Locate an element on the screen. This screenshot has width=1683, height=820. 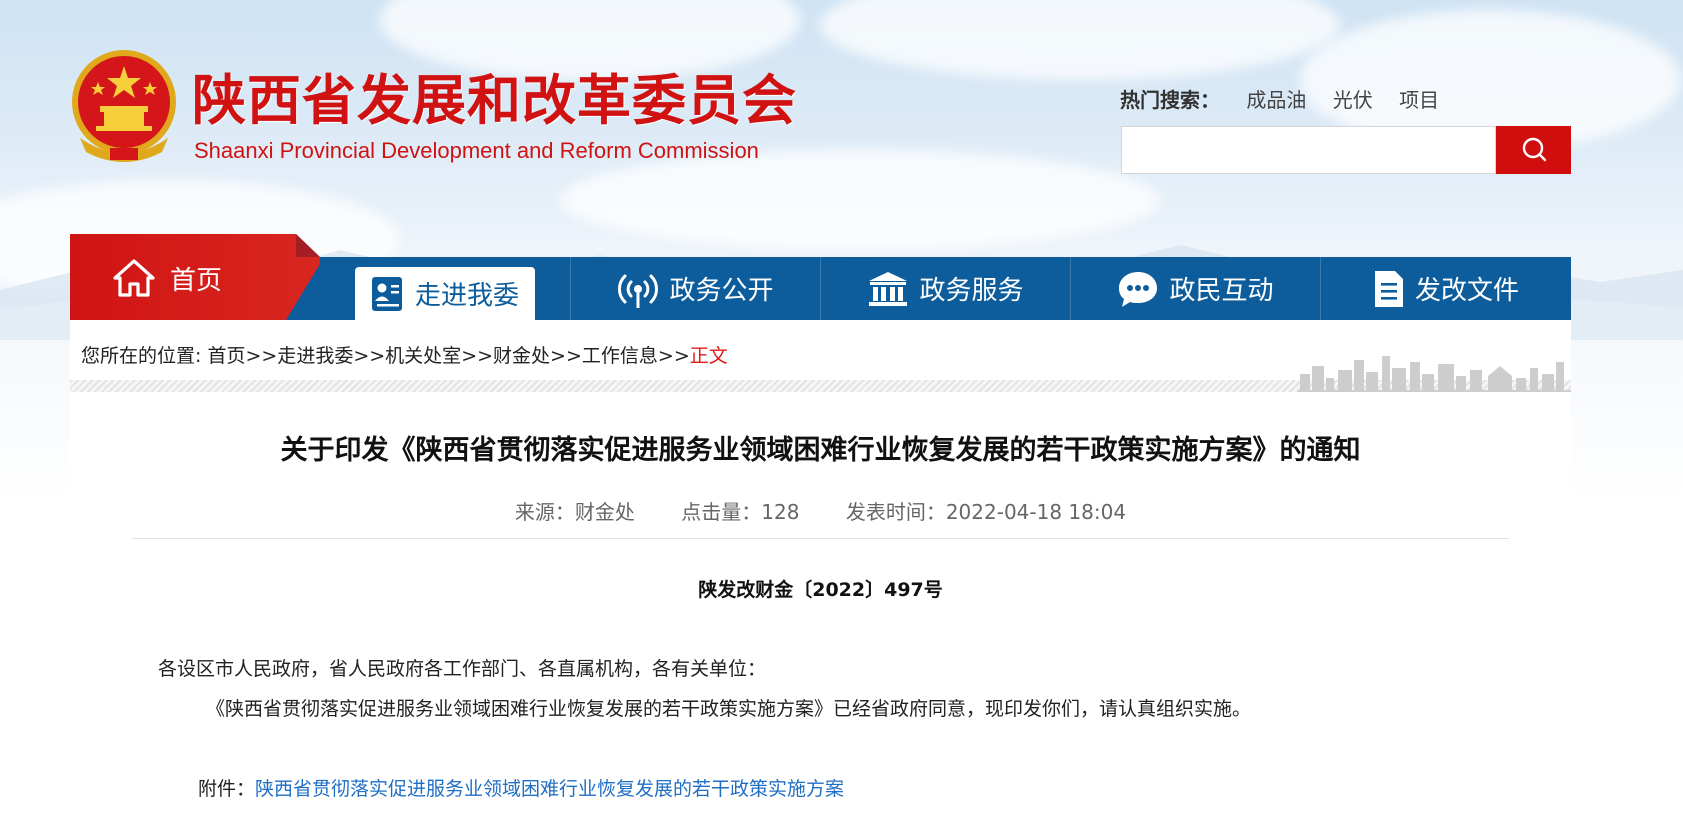
article-meta: 来源：财金处 点击量：128 发表时间：2022-04-18 18:04 is located at coordinates (820, 510).